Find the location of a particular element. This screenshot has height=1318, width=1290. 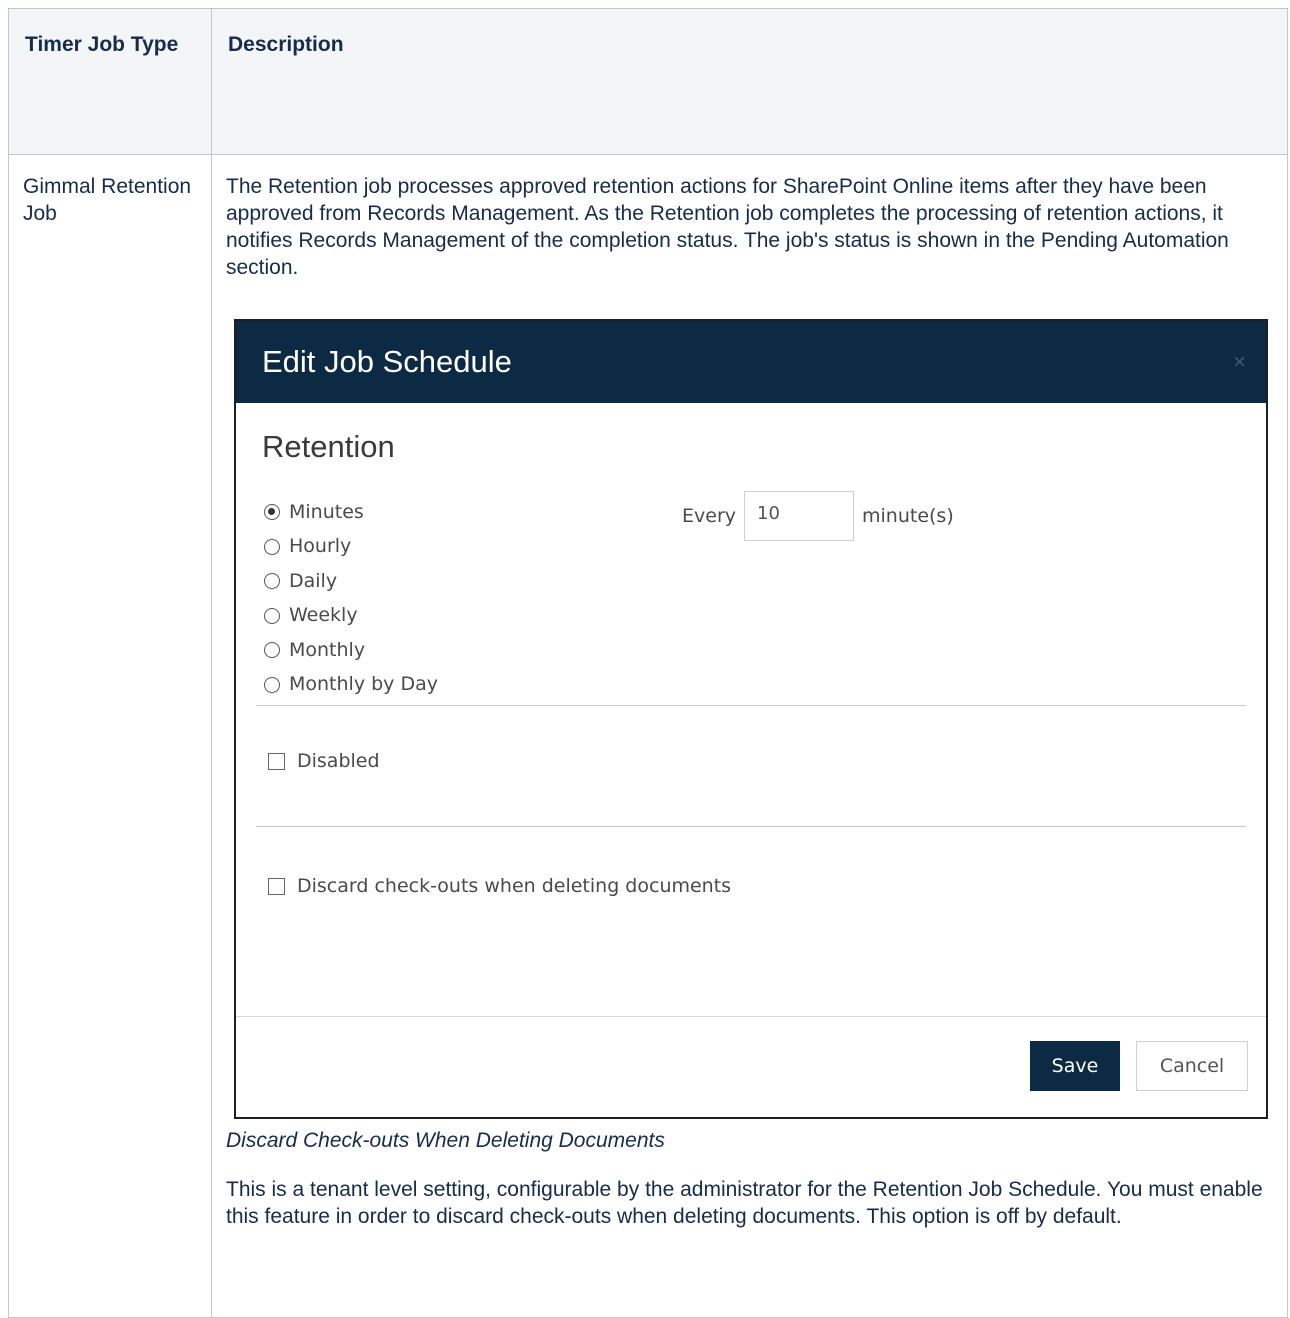

every-interval-group: Every 10 minute(s) is located at coordinates (818, 516).